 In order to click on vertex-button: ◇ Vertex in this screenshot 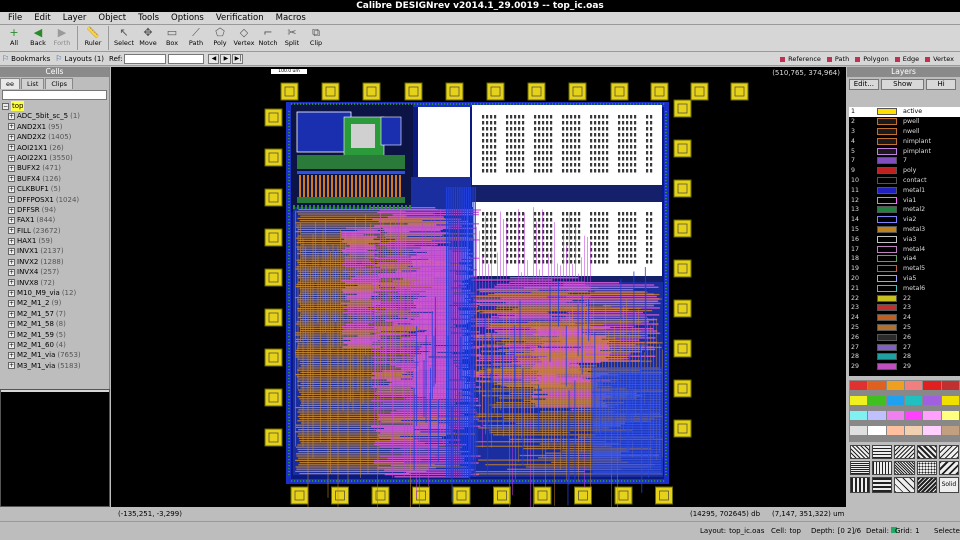, I will do `click(244, 38)`.